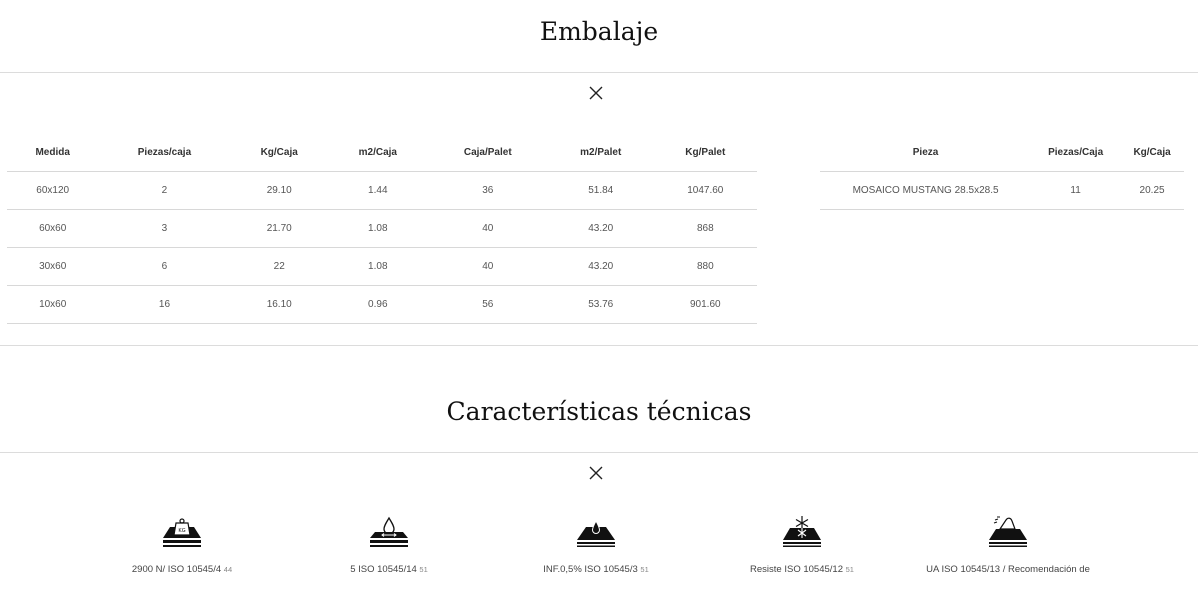 The image size is (1198, 590). What do you see at coordinates (164, 304) in the screenshot?
I see `table-cell: 16` at bounding box center [164, 304].